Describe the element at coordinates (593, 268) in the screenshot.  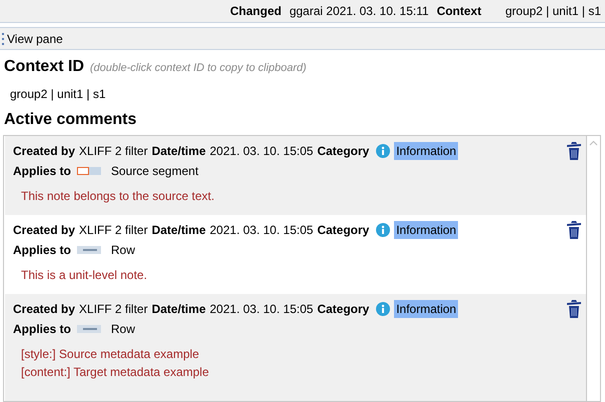
I see `scrollbar` at that location.